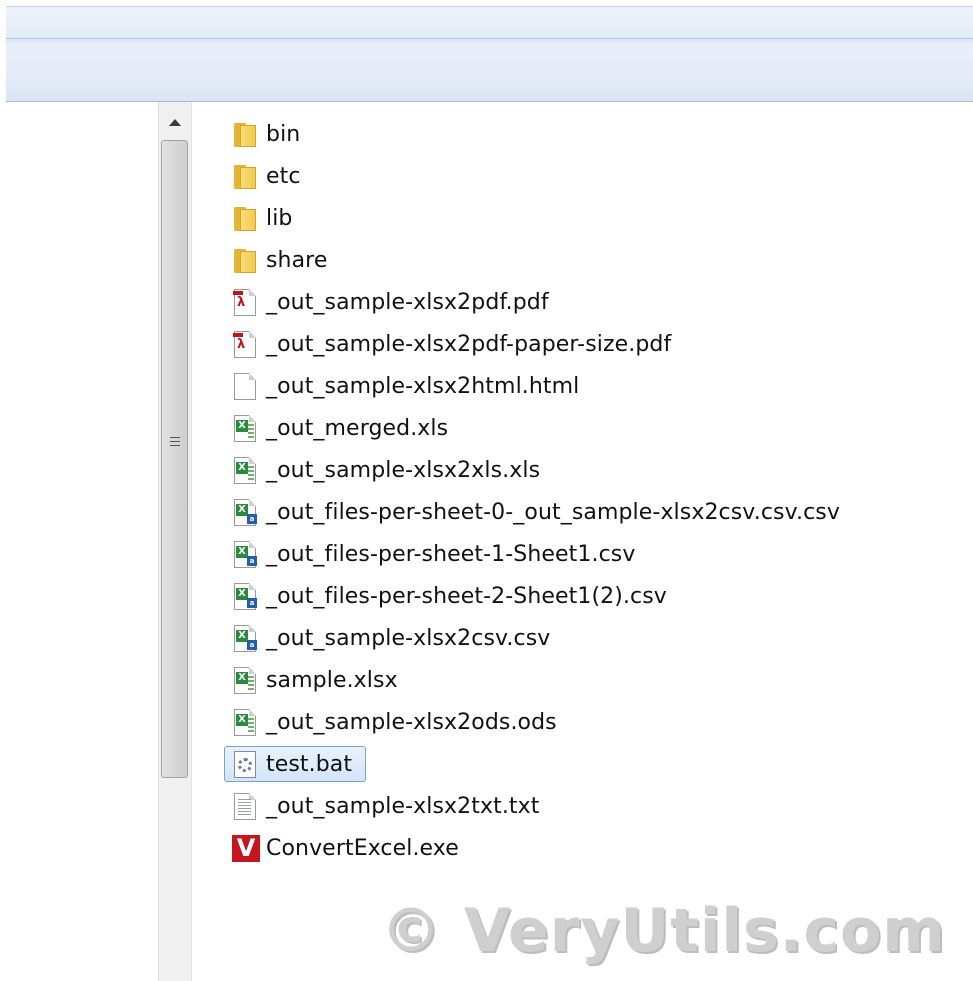 The height and width of the screenshot is (981, 973). What do you see at coordinates (403, 806) in the screenshot?
I see `file-name-label: _out_sample-xlsx2txt.txt` at bounding box center [403, 806].